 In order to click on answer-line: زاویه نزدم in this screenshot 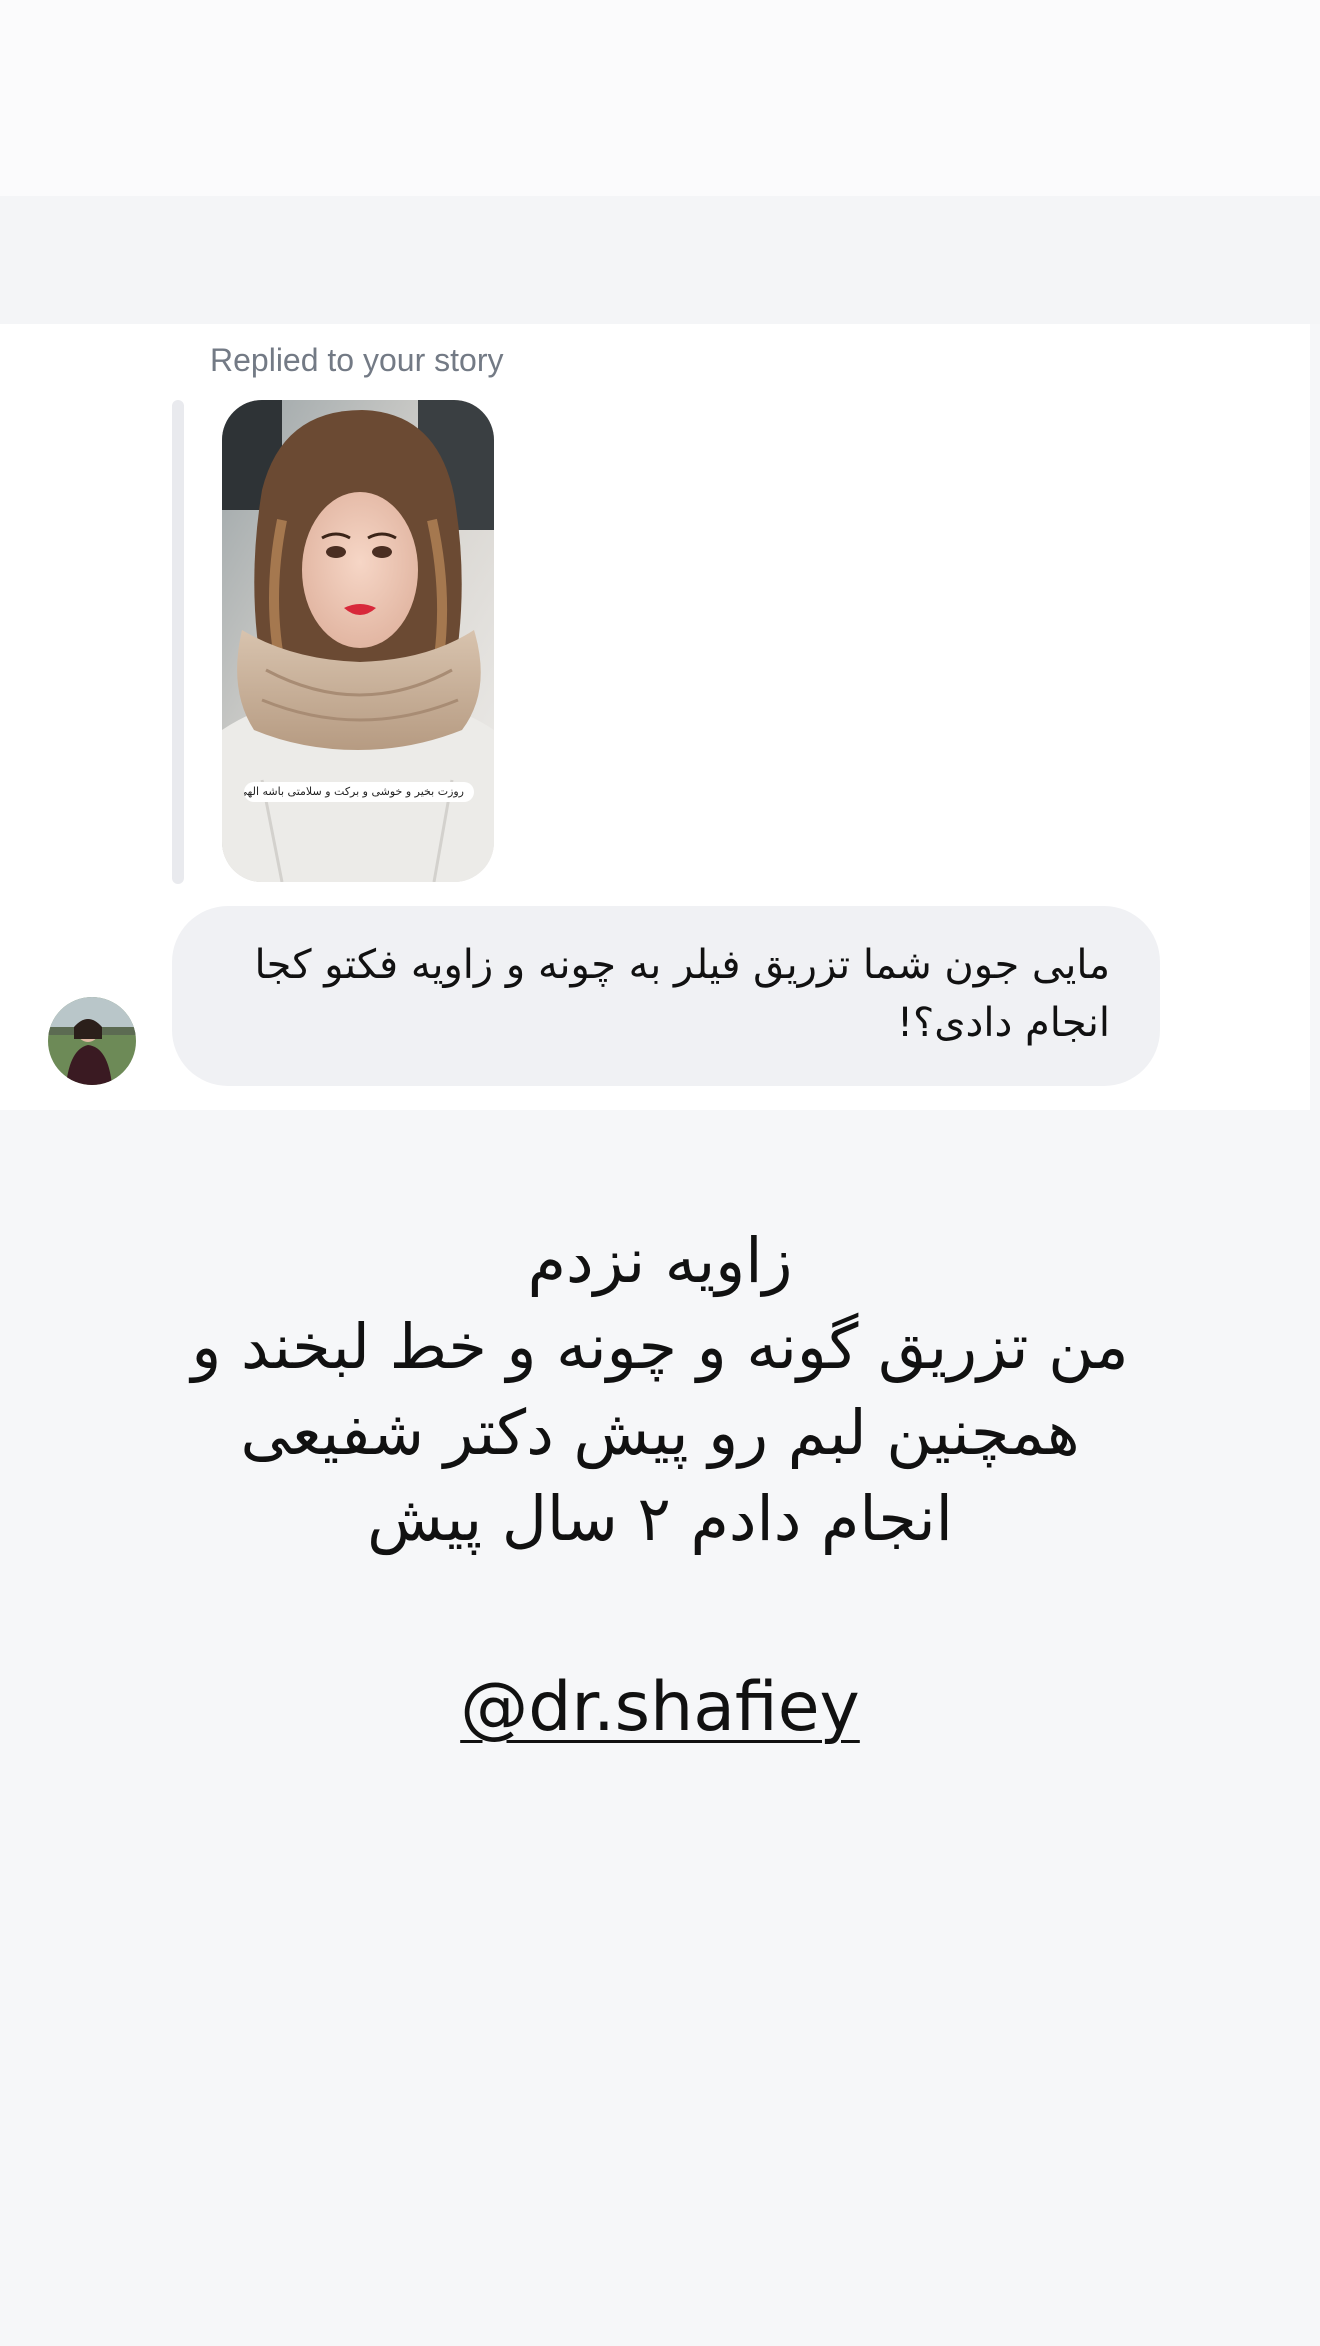, I will do `click(660, 1260)`.